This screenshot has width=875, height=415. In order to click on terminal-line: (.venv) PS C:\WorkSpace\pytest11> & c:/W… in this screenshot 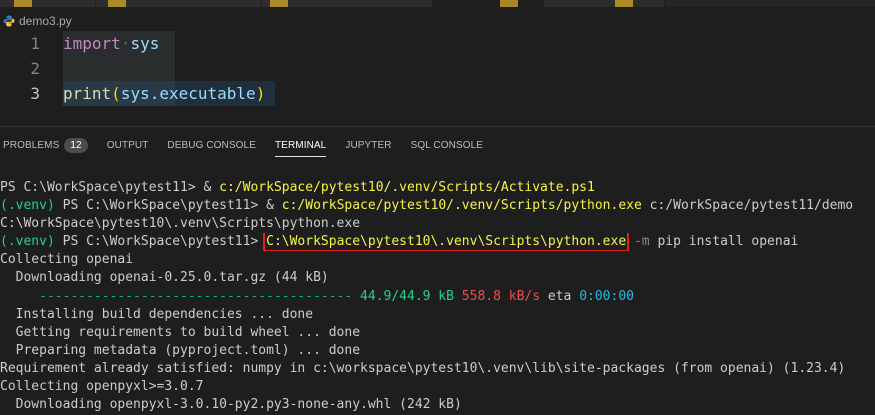, I will do `click(427, 206)`.